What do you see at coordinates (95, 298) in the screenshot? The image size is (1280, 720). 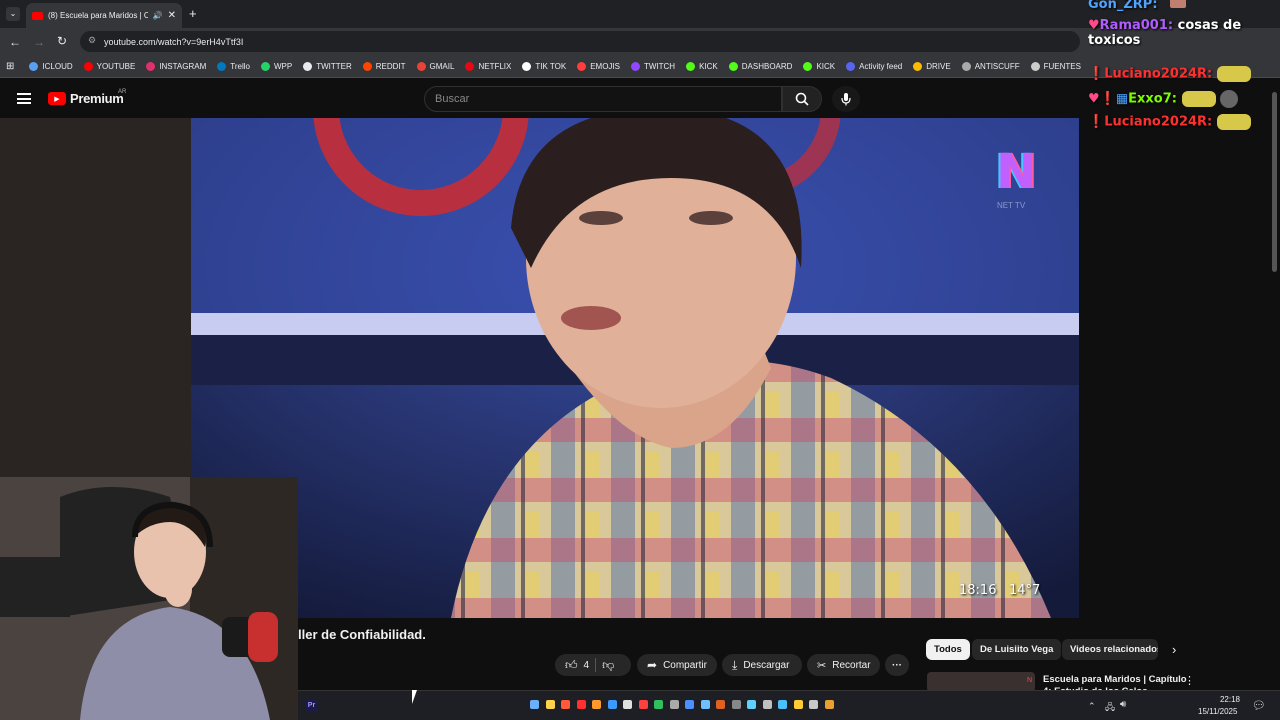 I see `left-background` at bounding box center [95, 298].